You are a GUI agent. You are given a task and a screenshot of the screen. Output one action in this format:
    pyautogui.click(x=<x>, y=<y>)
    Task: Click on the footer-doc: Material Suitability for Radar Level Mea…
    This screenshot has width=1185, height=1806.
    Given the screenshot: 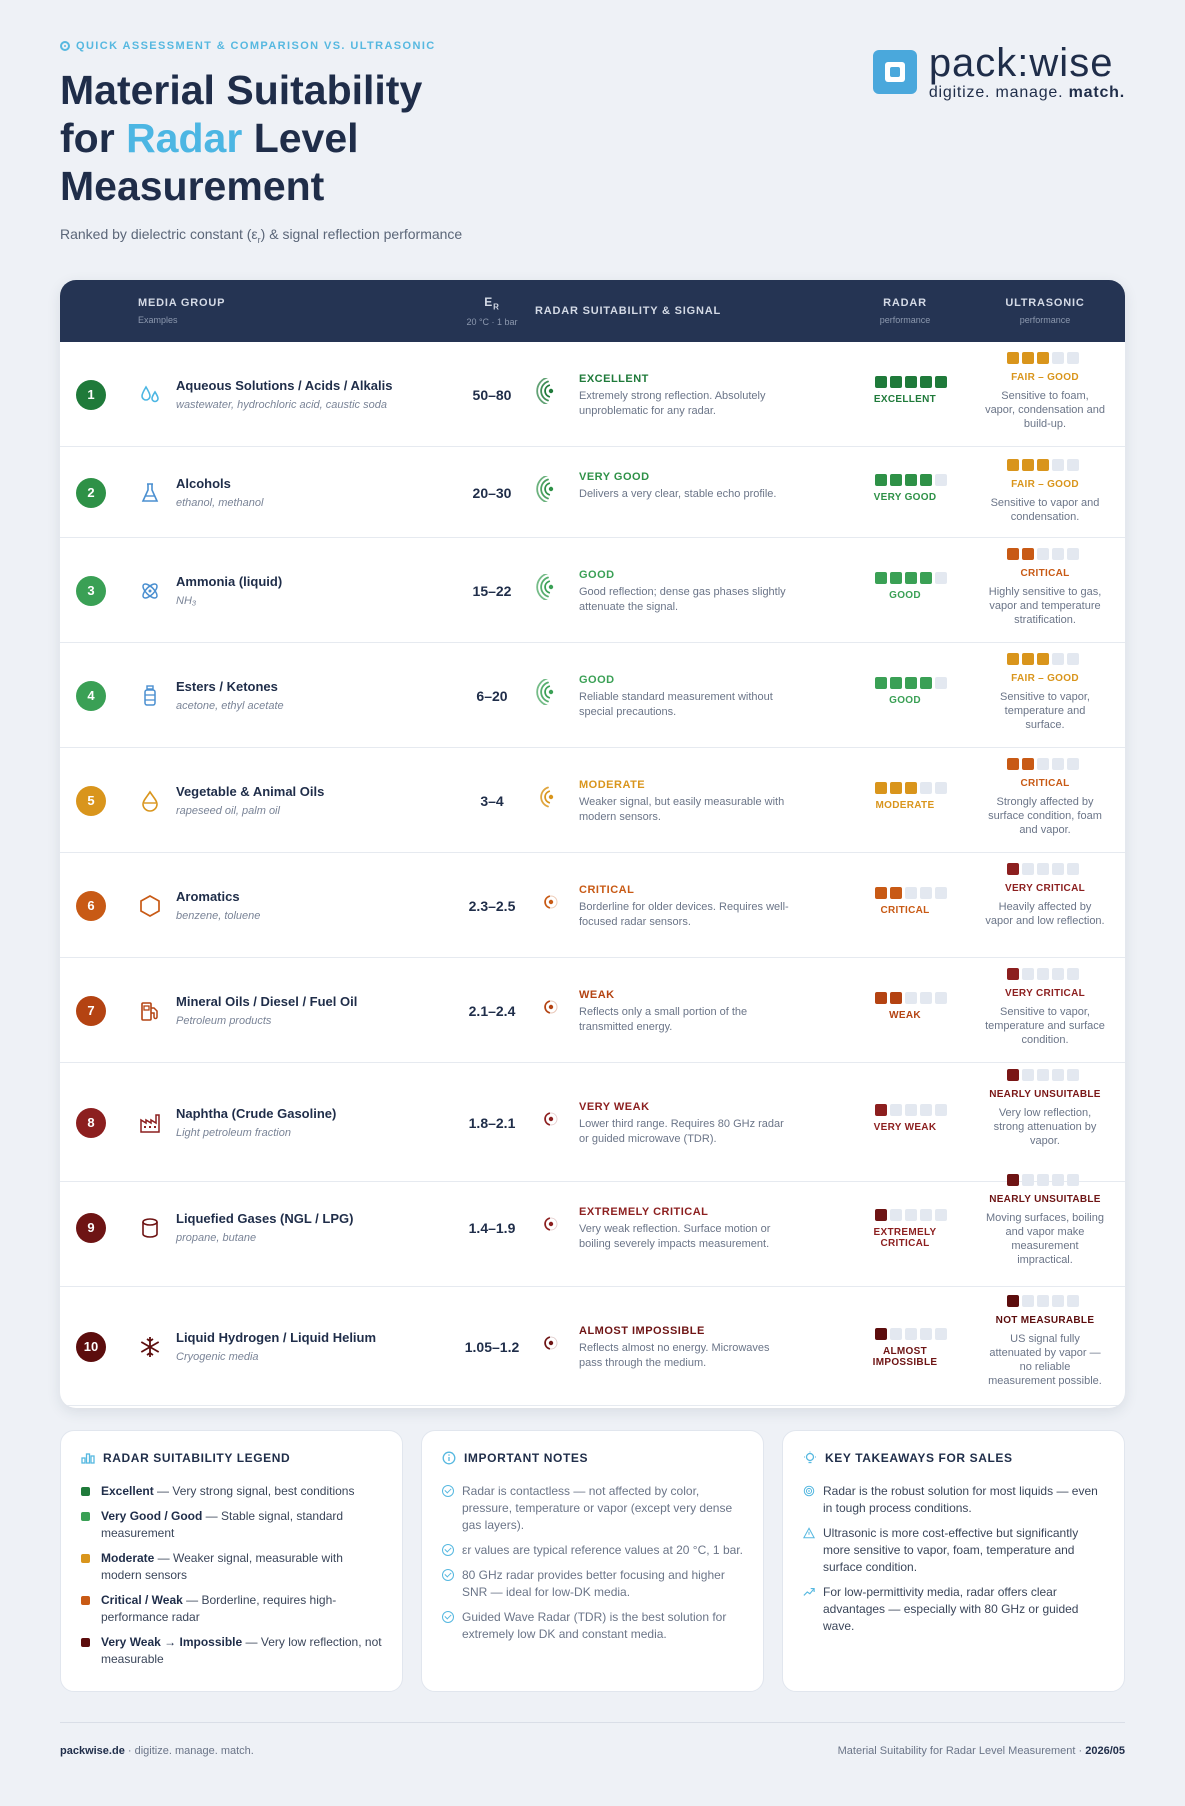 What is the action you would take?
    pyautogui.click(x=956, y=1751)
    